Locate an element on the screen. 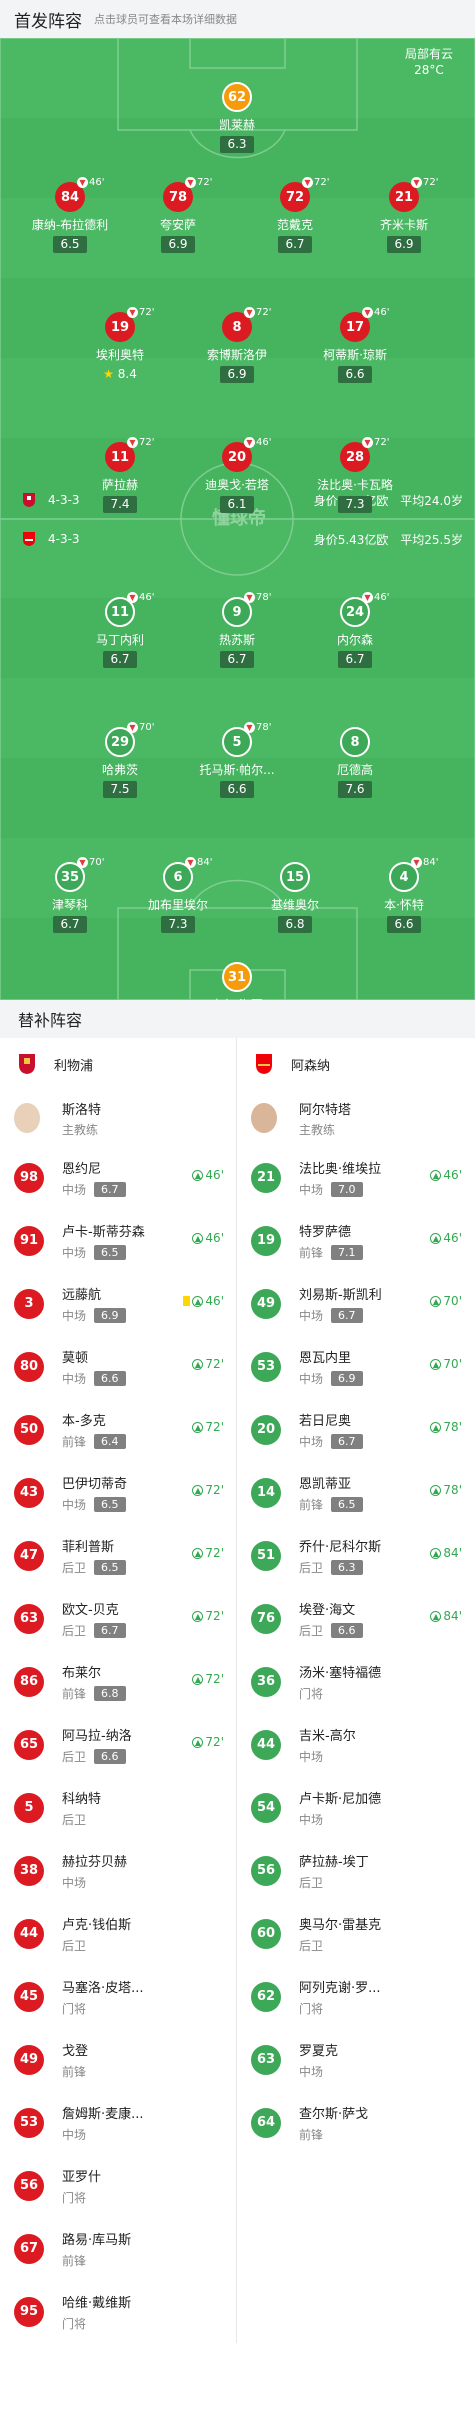 The height and width of the screenshot is (2419, 475). arsenal-info: 4-3-3 is located at coordinates (51, 539).